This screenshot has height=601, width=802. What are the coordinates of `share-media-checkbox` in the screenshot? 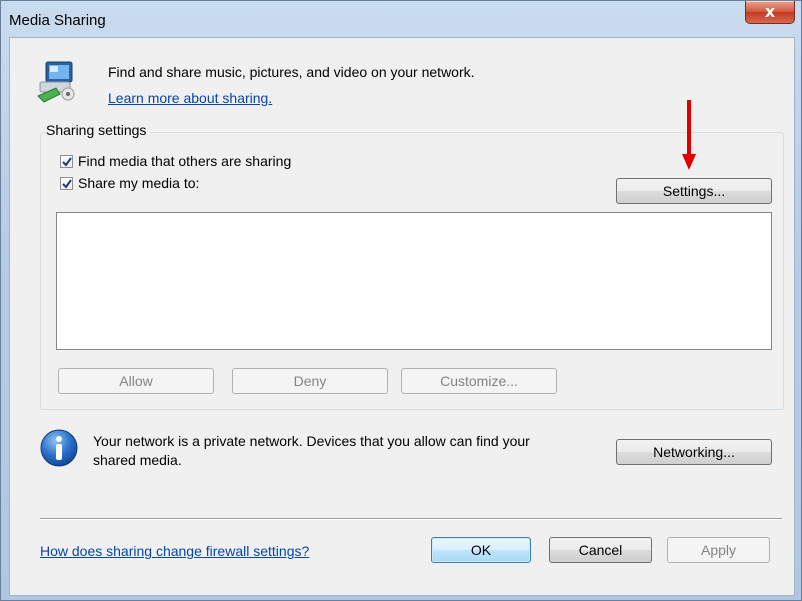 It's located at (66, 183).